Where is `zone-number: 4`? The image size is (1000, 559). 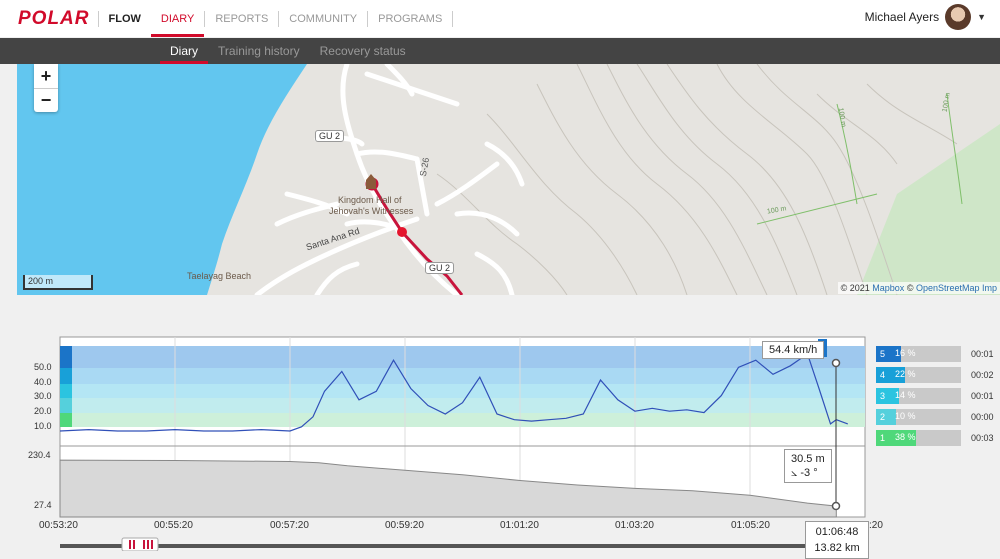 zone-number: 4 is located at coordinates (882, 375).